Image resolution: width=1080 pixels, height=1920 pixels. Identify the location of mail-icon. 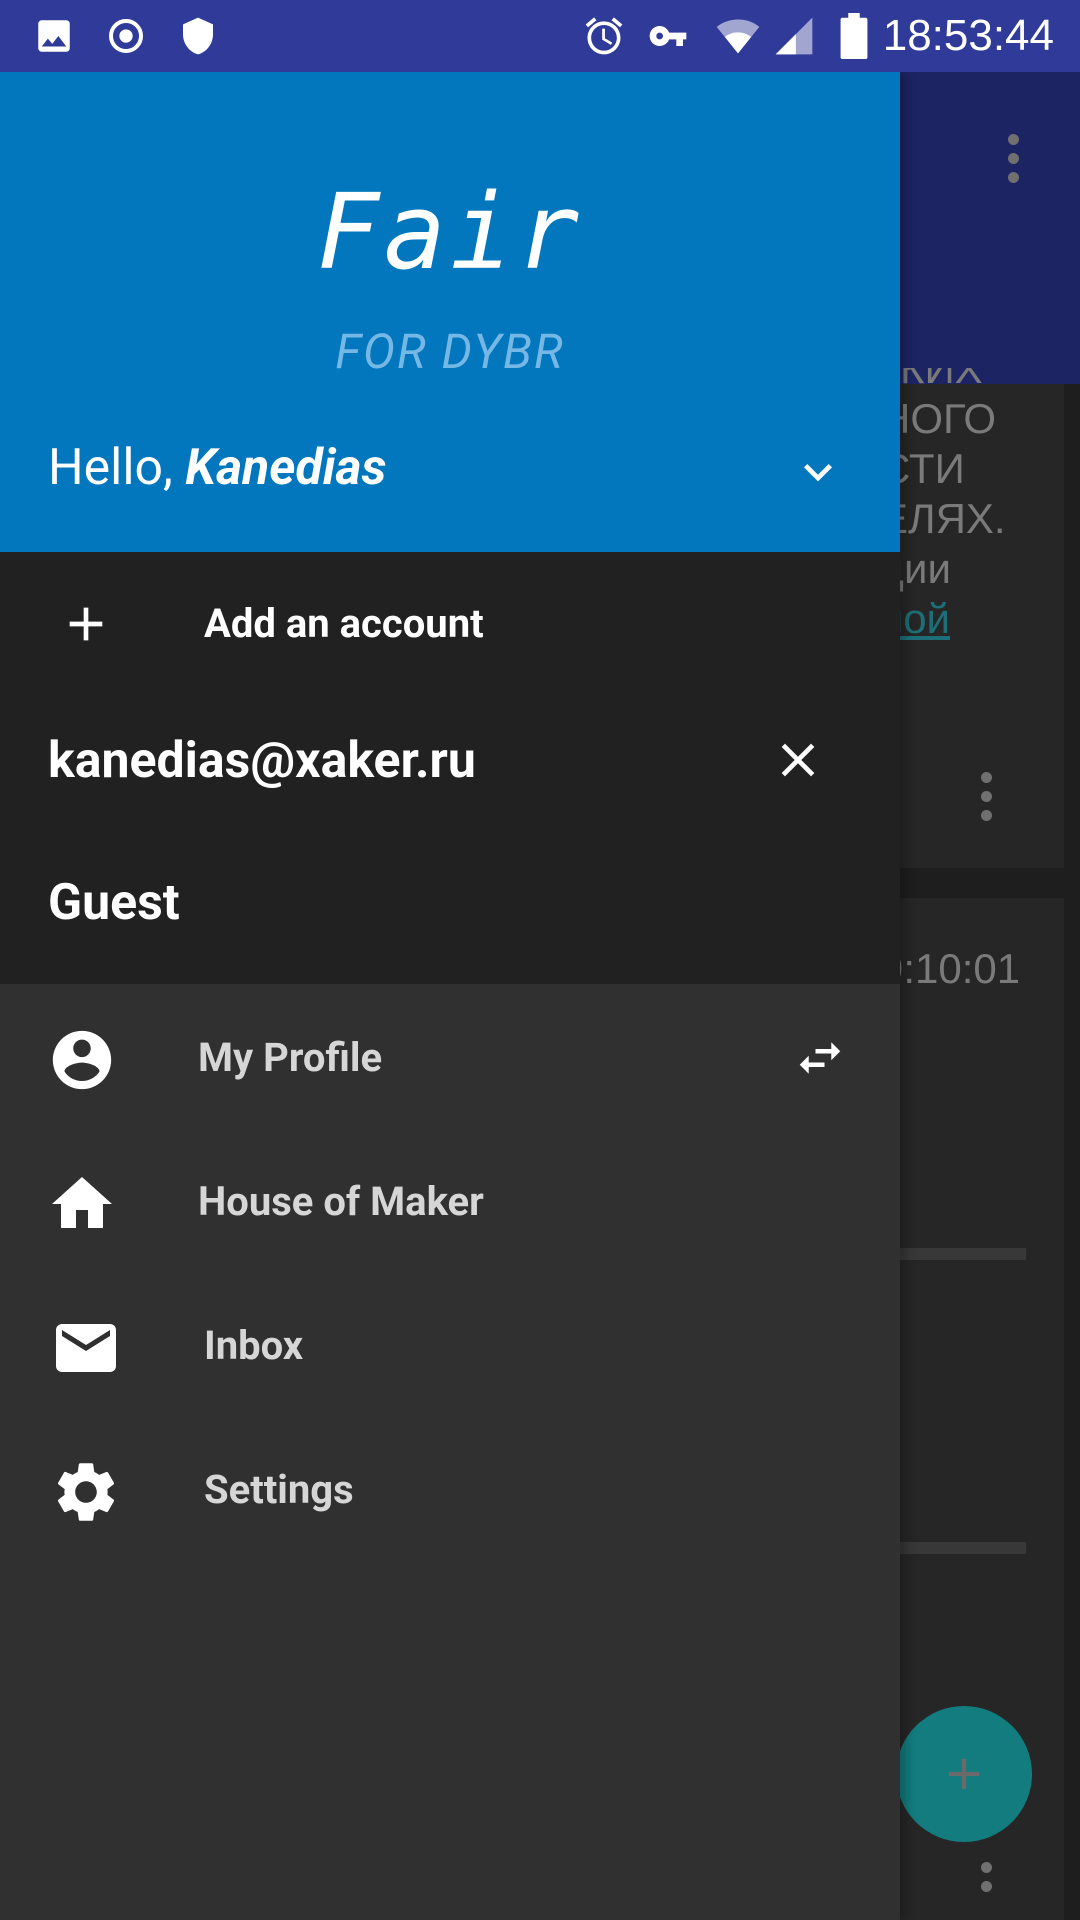
(86, 1348).